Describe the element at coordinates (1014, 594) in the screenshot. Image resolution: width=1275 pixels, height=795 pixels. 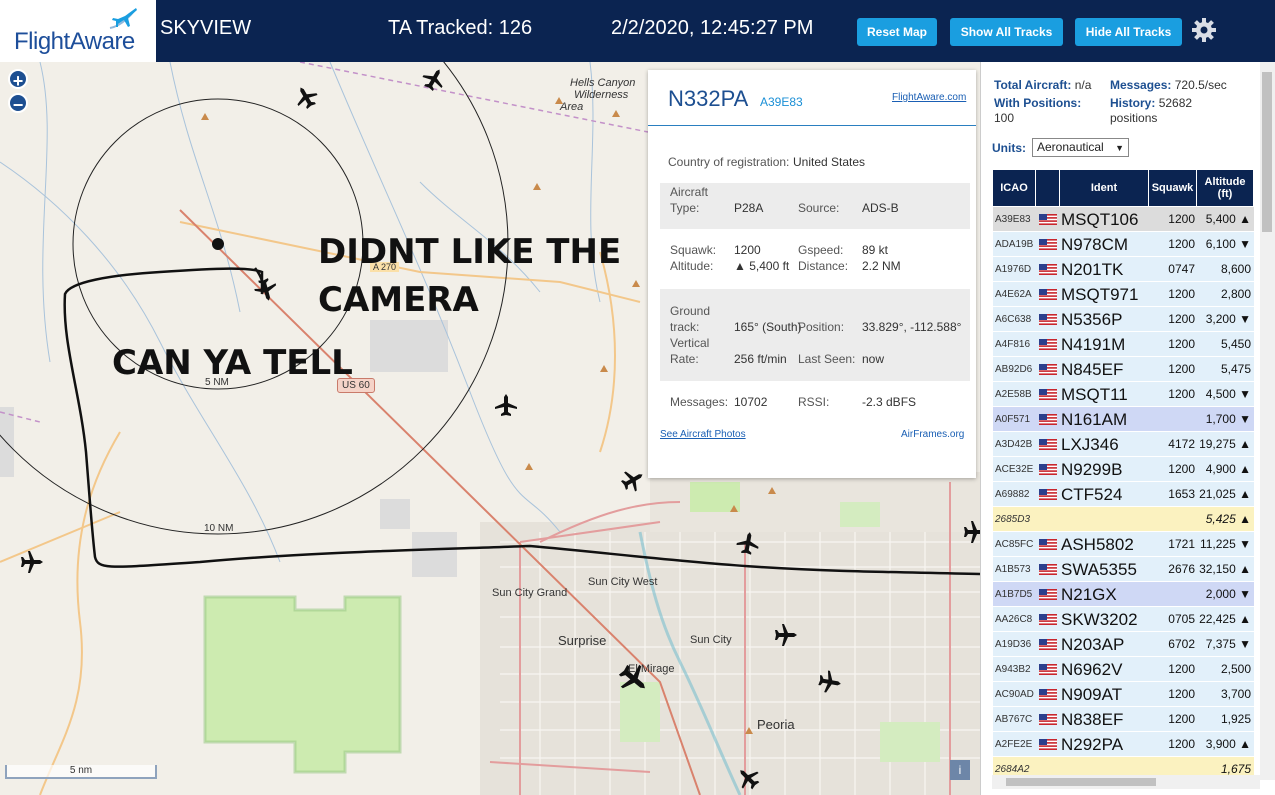
I see `row-icao: A1B7D5` at that location.